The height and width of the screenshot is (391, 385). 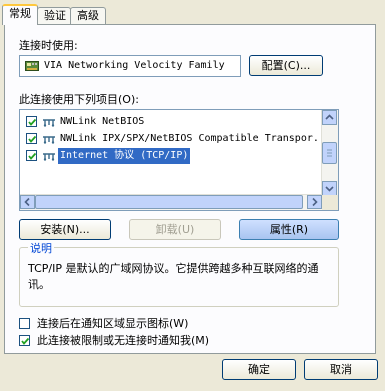 I want to click on chevron-up-icon, so click(x=329, y=117).